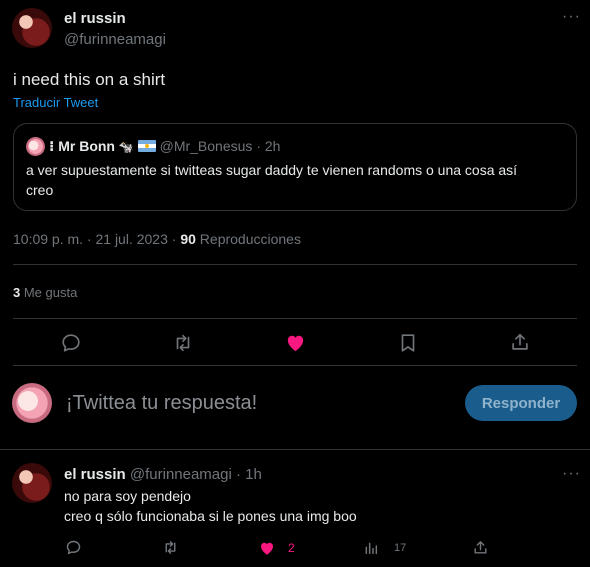  Describe the element at coordinates (291, 548) in the screenshot. I see `reply-like-count: 2` at that location.